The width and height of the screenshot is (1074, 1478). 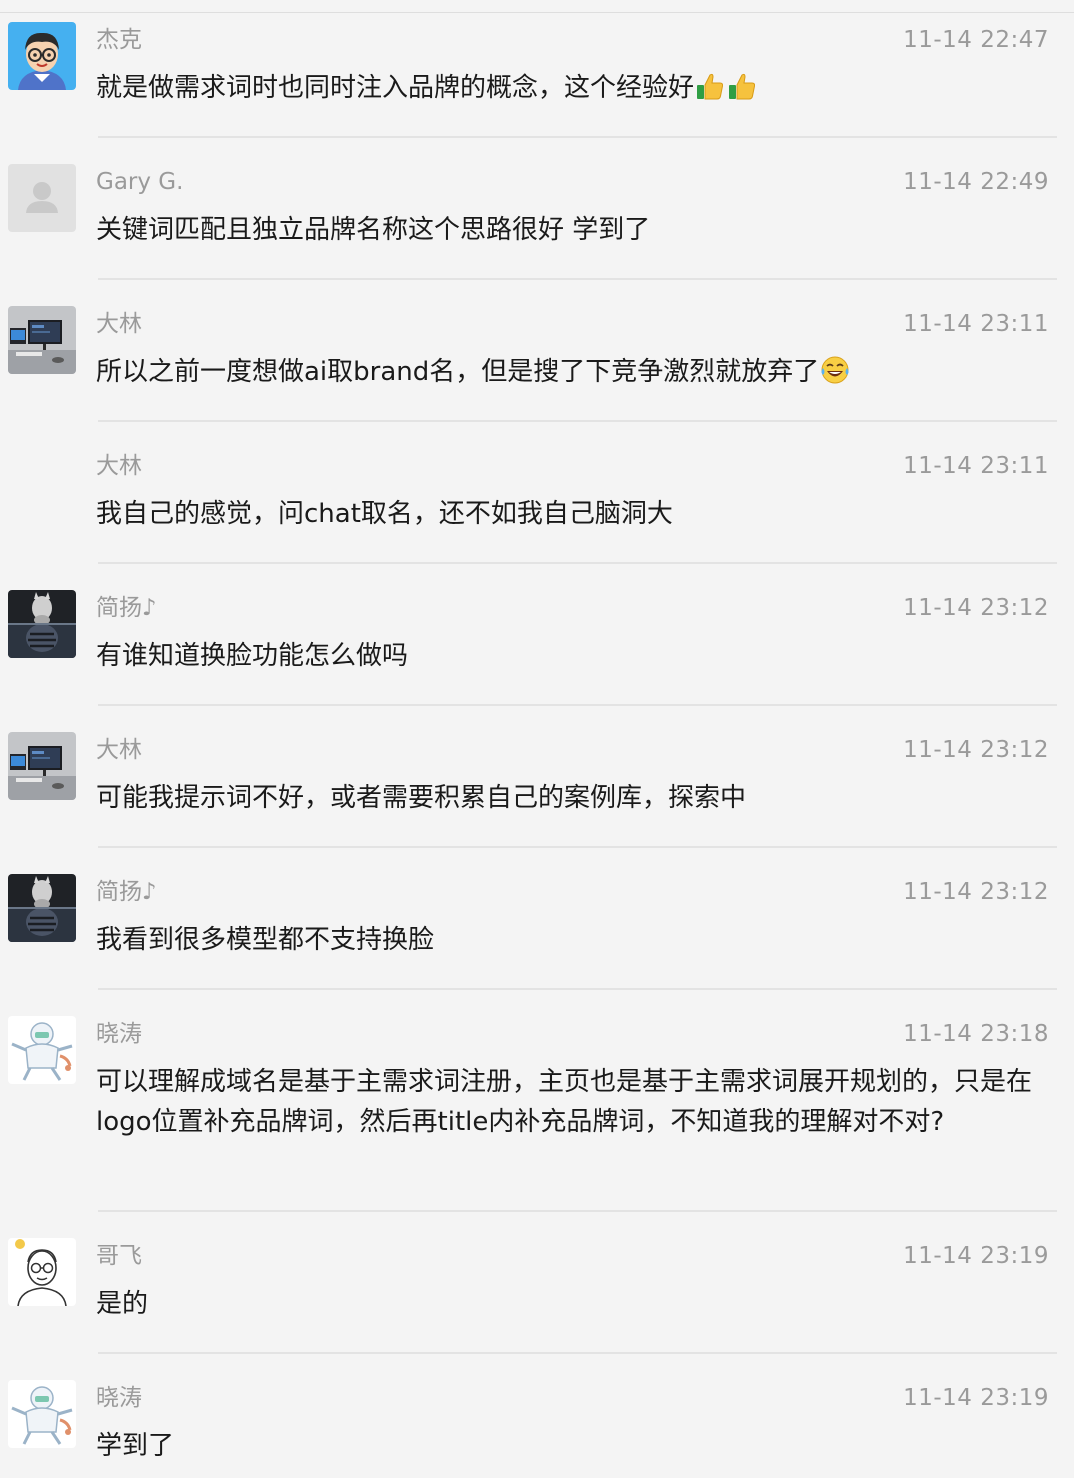 I want to click on message-text: 有谁知道换脸功能怎么做吗, so click(x=252, y=656).